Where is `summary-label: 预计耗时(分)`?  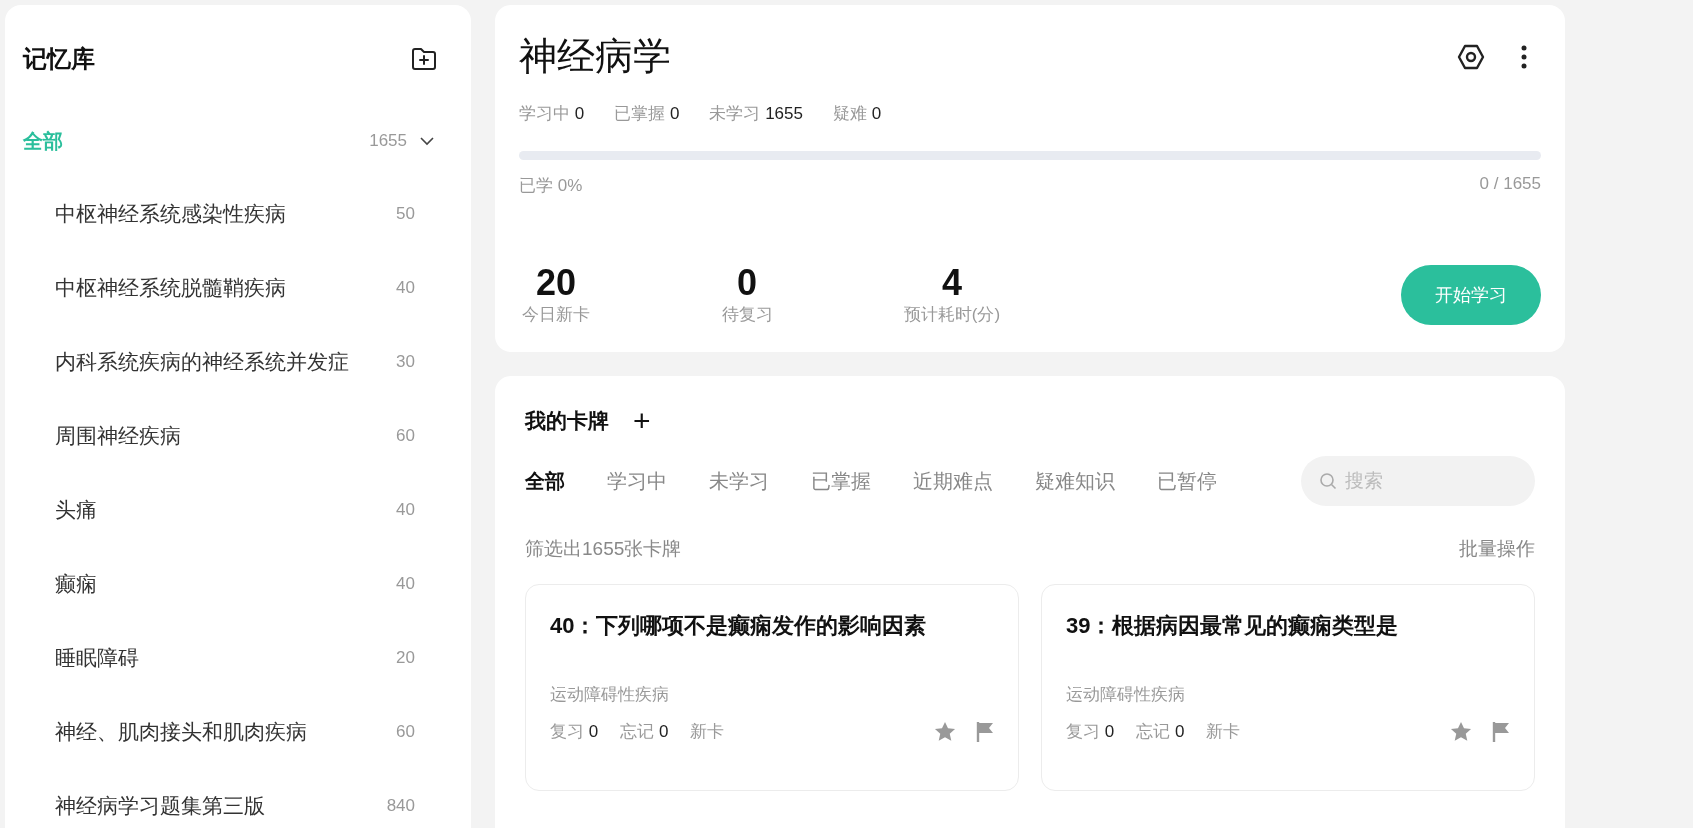 summary-label: 预计耗时(分) is located at coordinates (952, 315).